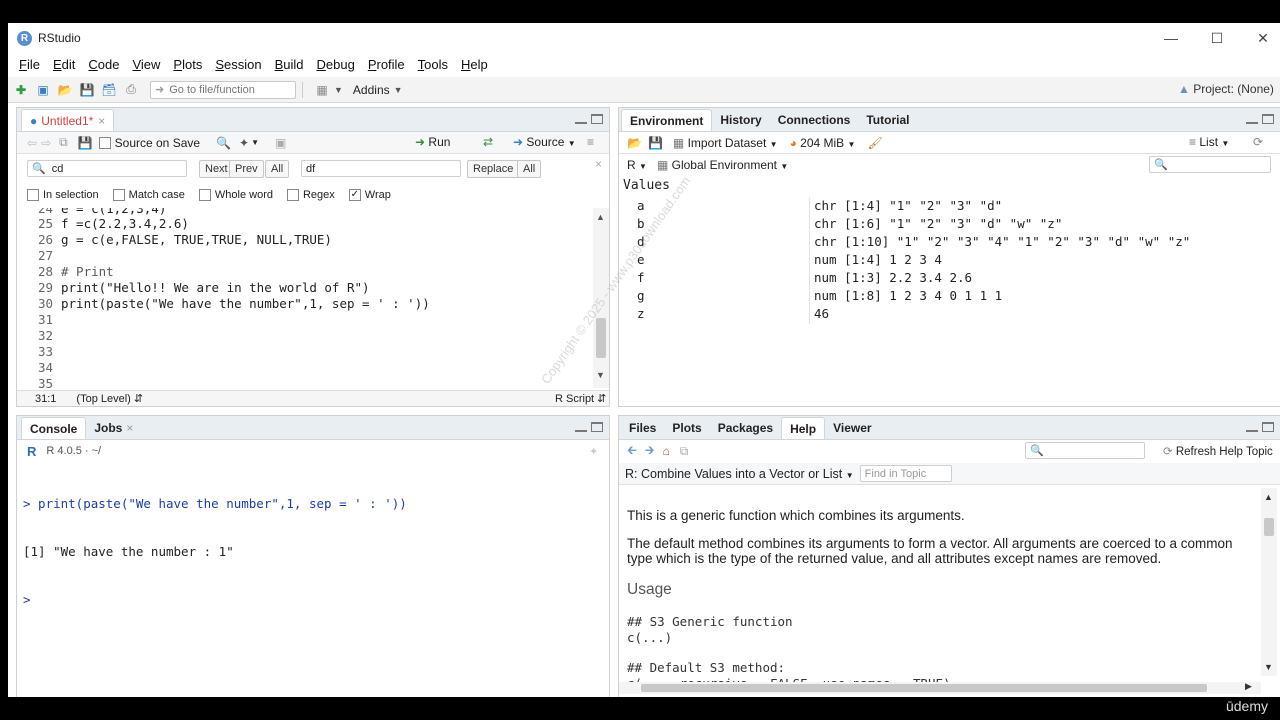 This screenshot has height=720, width=1280. What do you see at coordinates (589, 427) in the screenshot?
I see `console-minmax` at bounding box center [589, 427].